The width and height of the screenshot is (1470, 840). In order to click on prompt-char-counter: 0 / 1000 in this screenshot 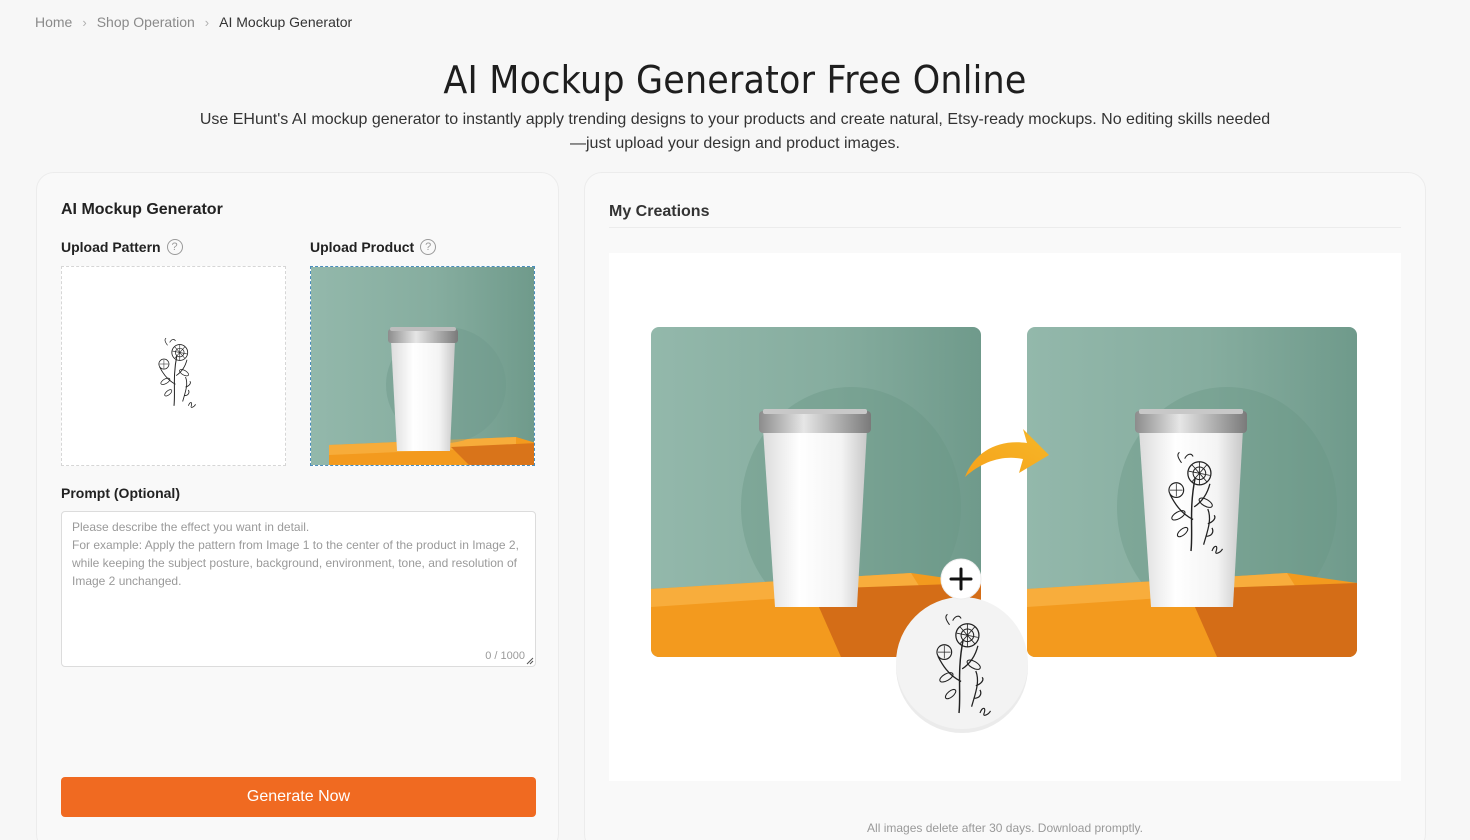, I will do `click(505, 656)`.